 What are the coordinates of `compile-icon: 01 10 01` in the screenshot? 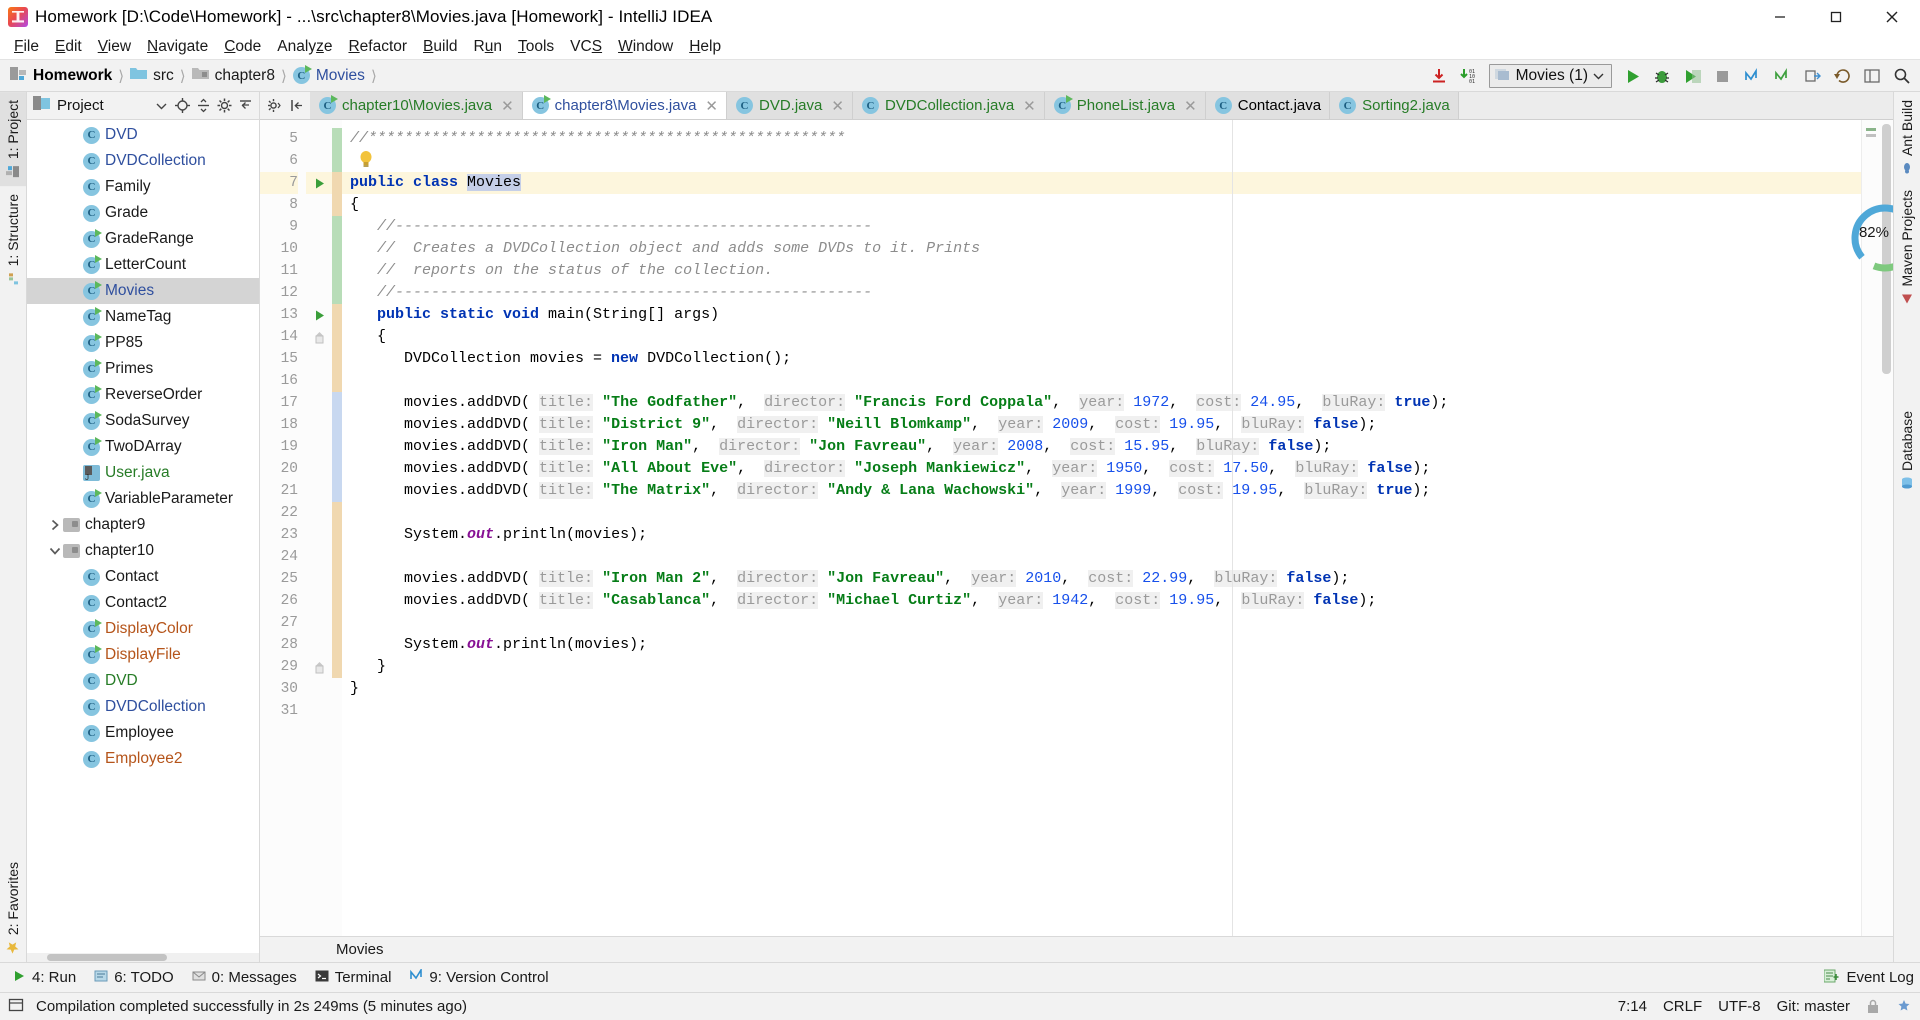 It's located at (1469, 76).